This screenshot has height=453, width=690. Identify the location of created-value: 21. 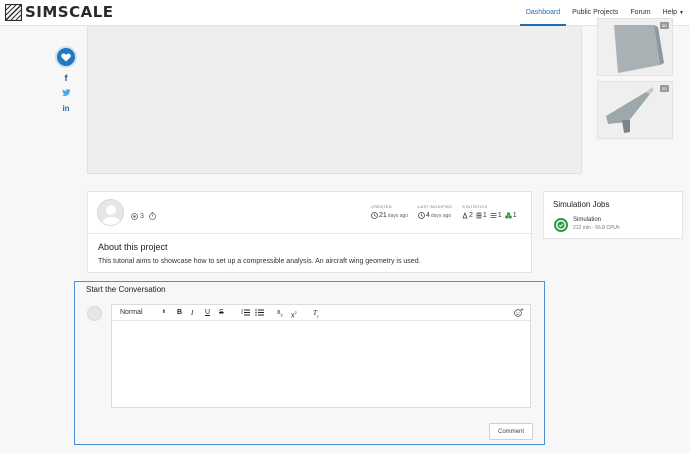
(383, 215).